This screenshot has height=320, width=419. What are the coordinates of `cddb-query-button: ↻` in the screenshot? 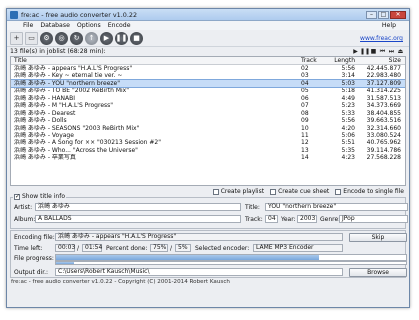 It's located at (76, 38).